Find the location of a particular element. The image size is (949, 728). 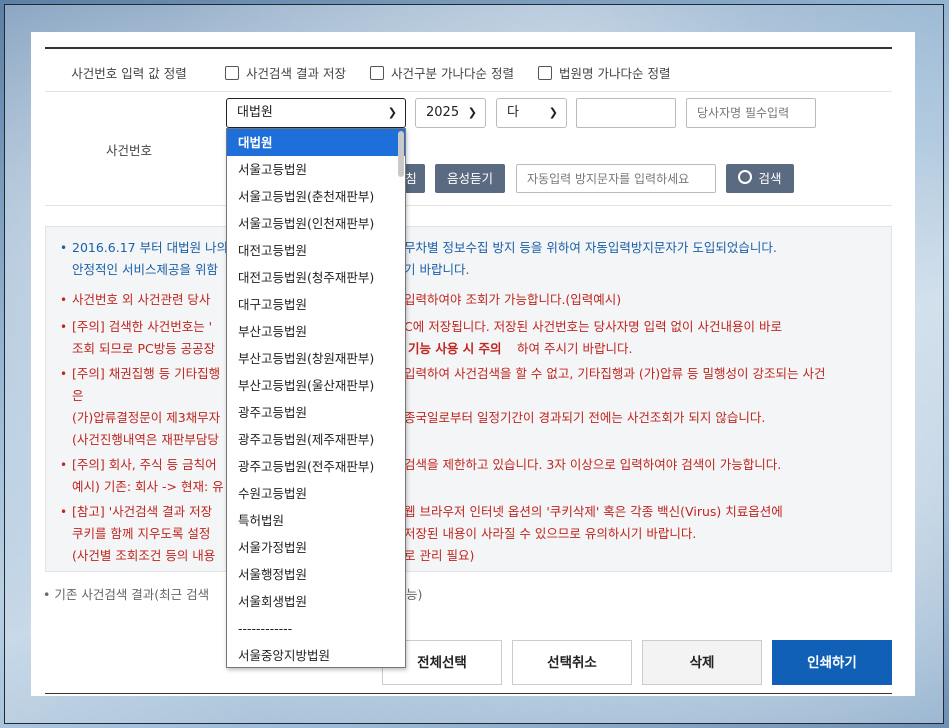

captcha-input: 자동입력 방지문자를 입력하세요 is located at coordinates (616, 178).